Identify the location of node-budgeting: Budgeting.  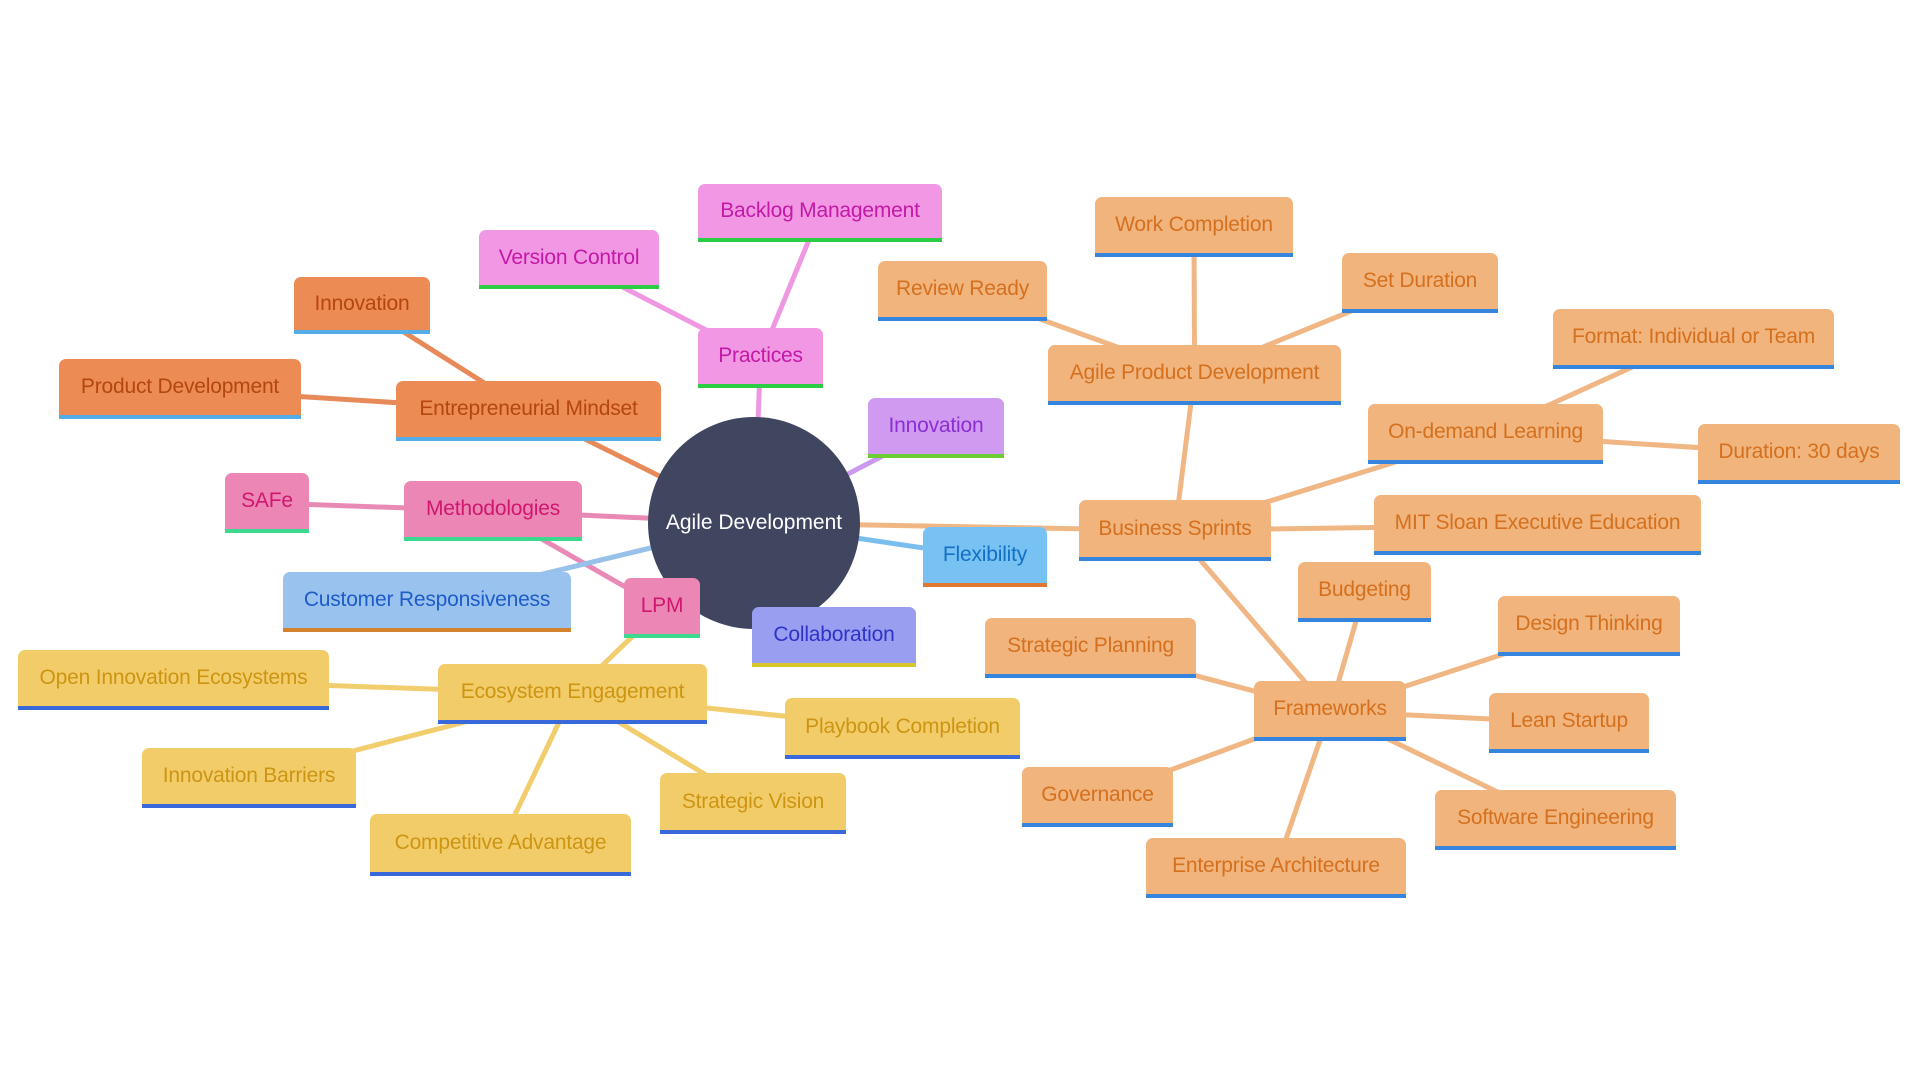
(1364, 592).